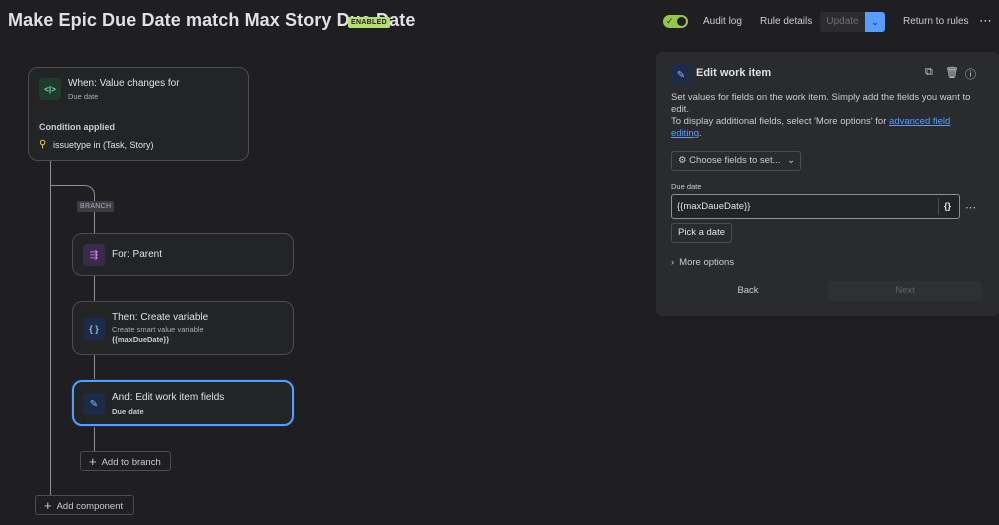 This screenshot has height=525, width=999. I want to click on create-variable-title: Then: Create variable, so click(160, 317).